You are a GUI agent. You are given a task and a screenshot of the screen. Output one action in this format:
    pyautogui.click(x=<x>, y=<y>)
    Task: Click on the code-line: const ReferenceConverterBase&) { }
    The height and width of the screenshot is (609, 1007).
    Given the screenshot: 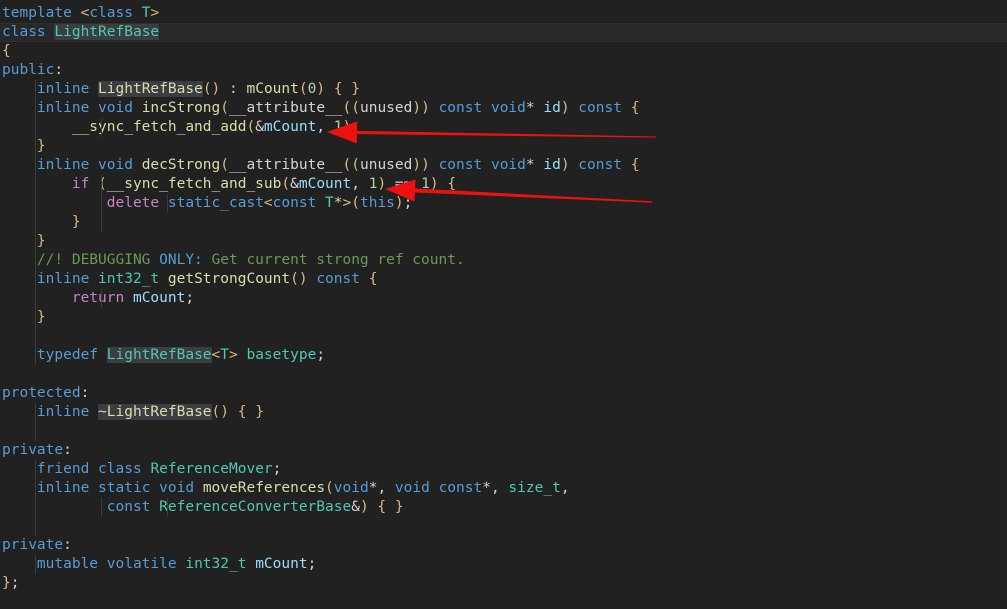 What is the action you would take?
    pyautogui.click(x=503, y=507)
    